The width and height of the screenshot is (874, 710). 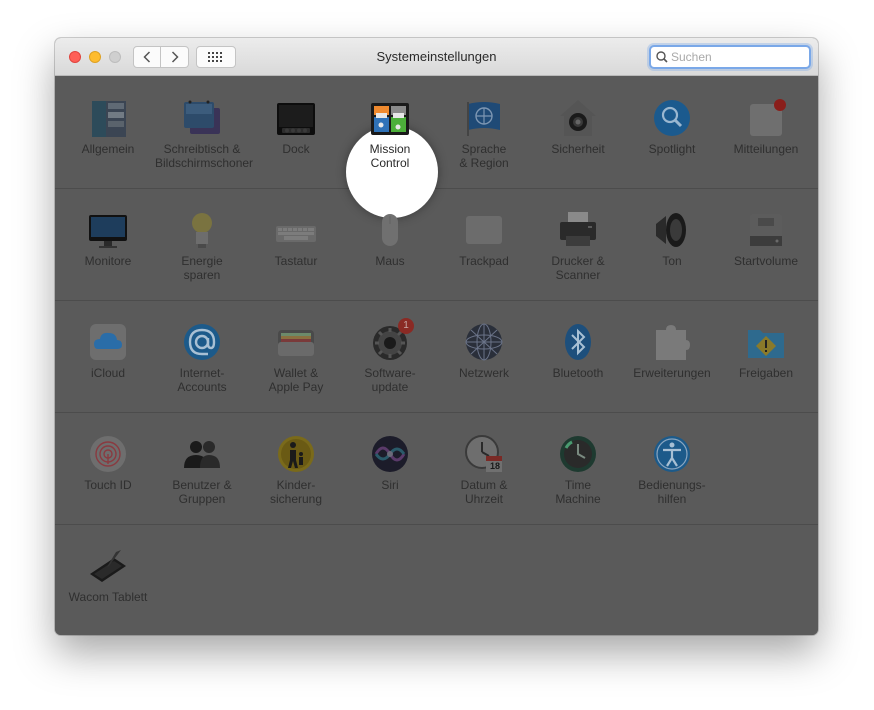 What do you see at coordinates (484, 454) in the screenshot?
I see `clock-calendar-icon: 18` at bounding box center [484, 454].